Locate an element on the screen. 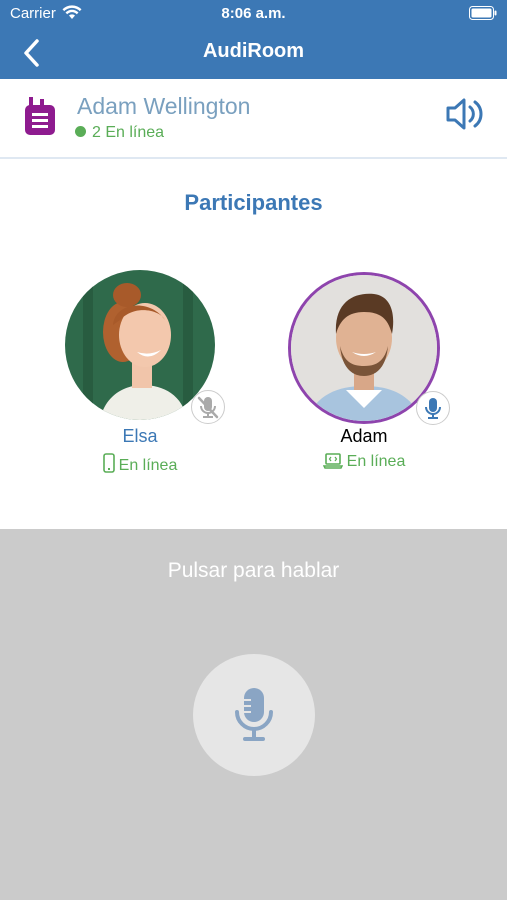  page-title: AudiRoom is located at coordinates (253, 51).